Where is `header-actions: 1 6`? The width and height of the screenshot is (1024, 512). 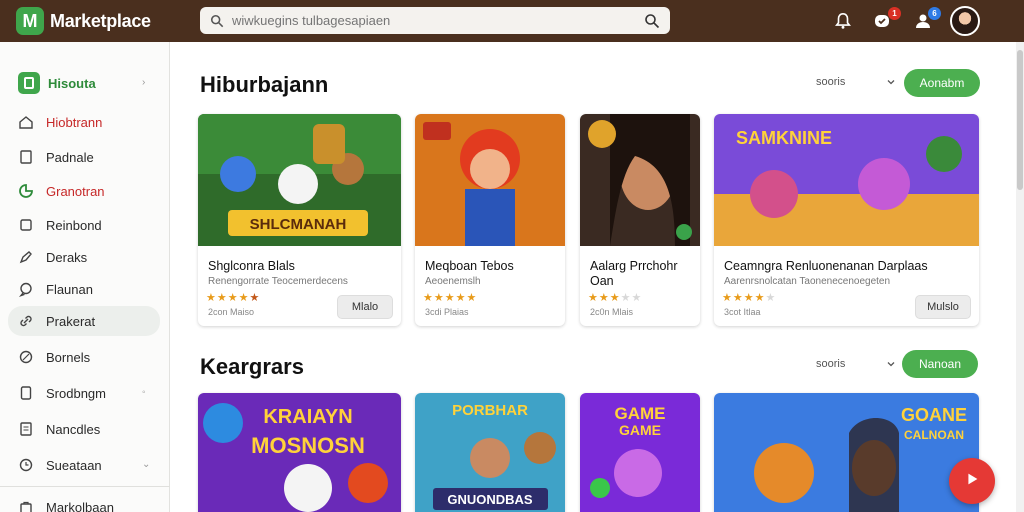
header-actions: 1 6 is located at coordinates (927, 21).